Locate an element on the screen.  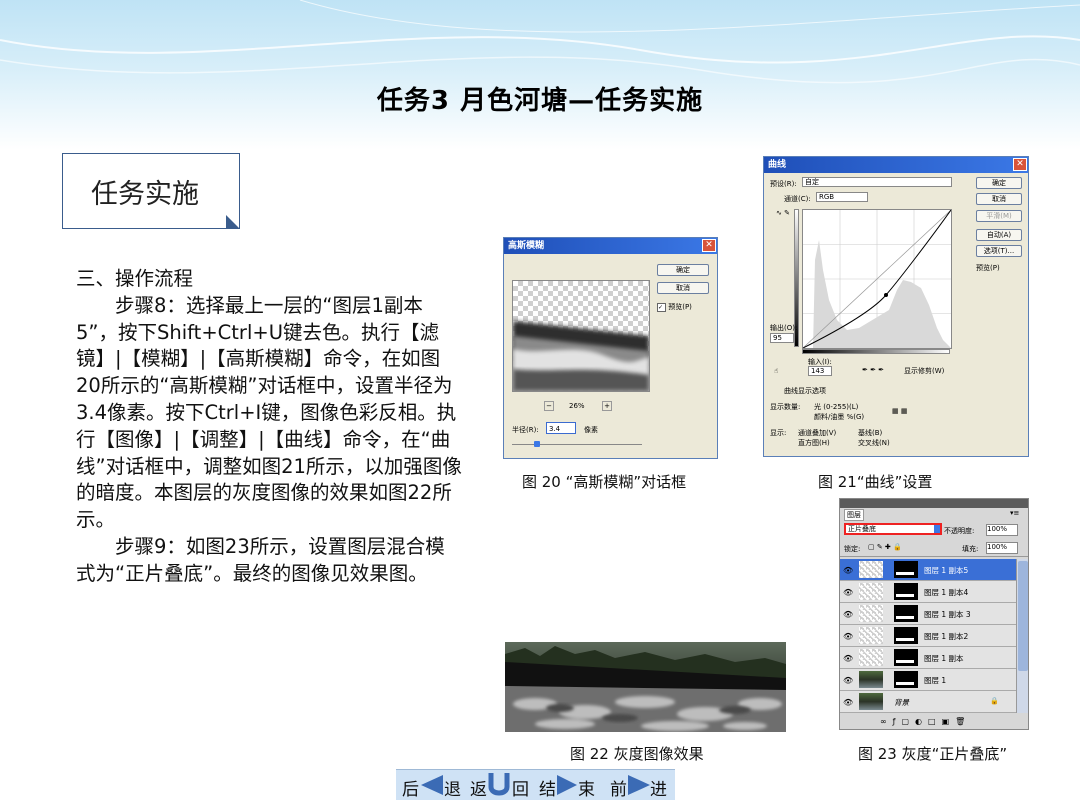
blend-dropdown-icon is located at coordinates (937, 529).